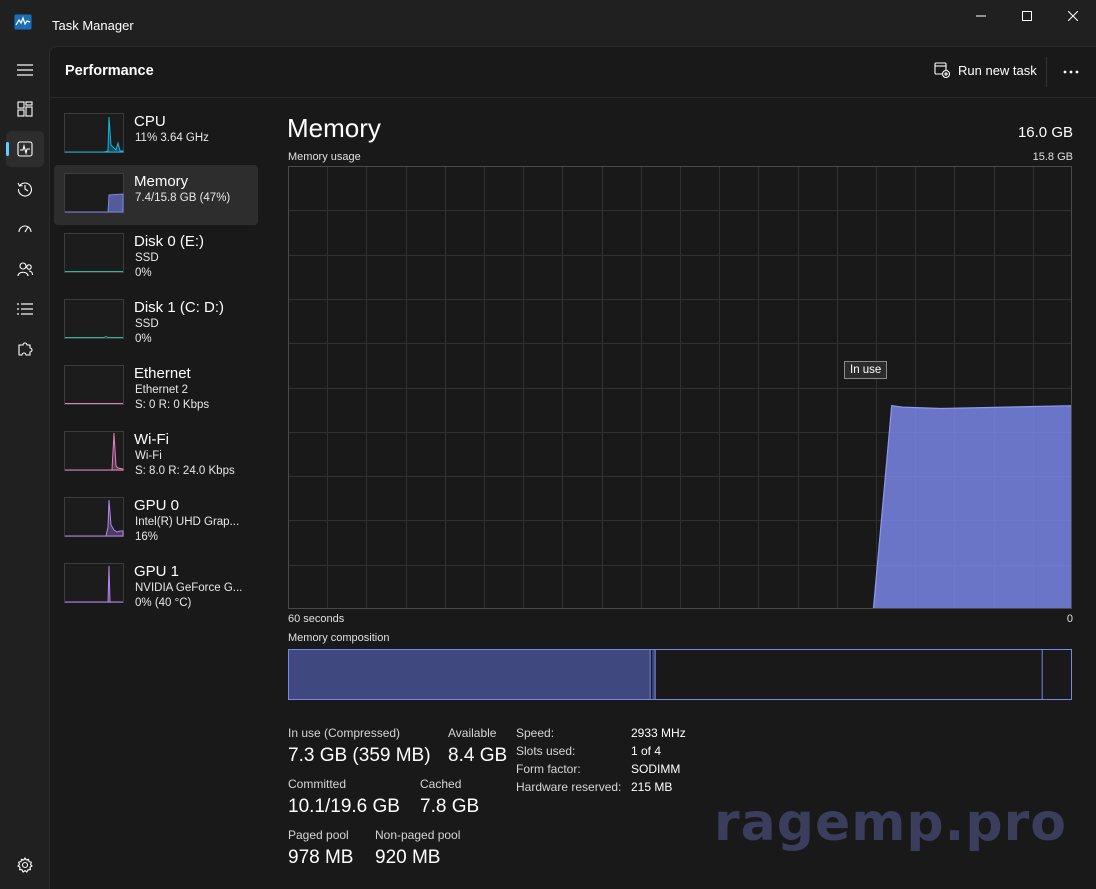  Describe the element at coordinates (573, 72) in the screenshot. I see `page-header: Performance Run new task` at that location.